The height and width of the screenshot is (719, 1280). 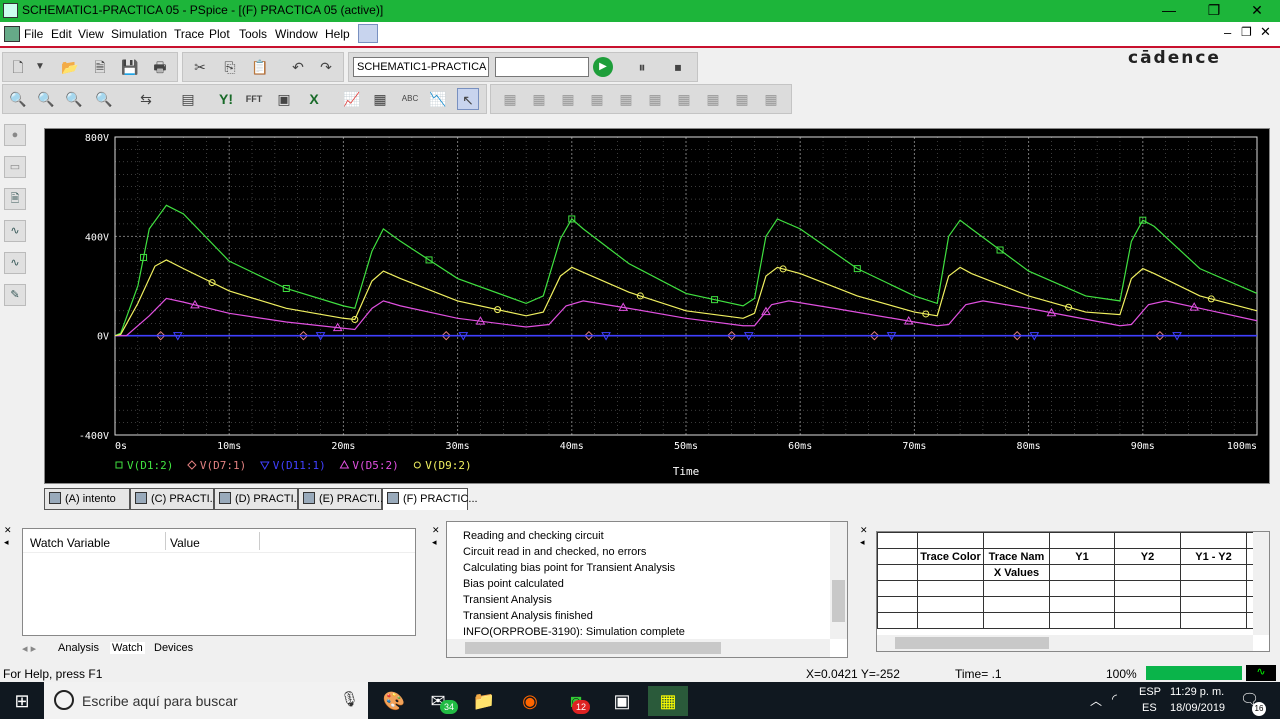 What do you see at coordinates (296, 34) in the screenshot?
I see `menu-window: Window` at bounding box center [296, 34].